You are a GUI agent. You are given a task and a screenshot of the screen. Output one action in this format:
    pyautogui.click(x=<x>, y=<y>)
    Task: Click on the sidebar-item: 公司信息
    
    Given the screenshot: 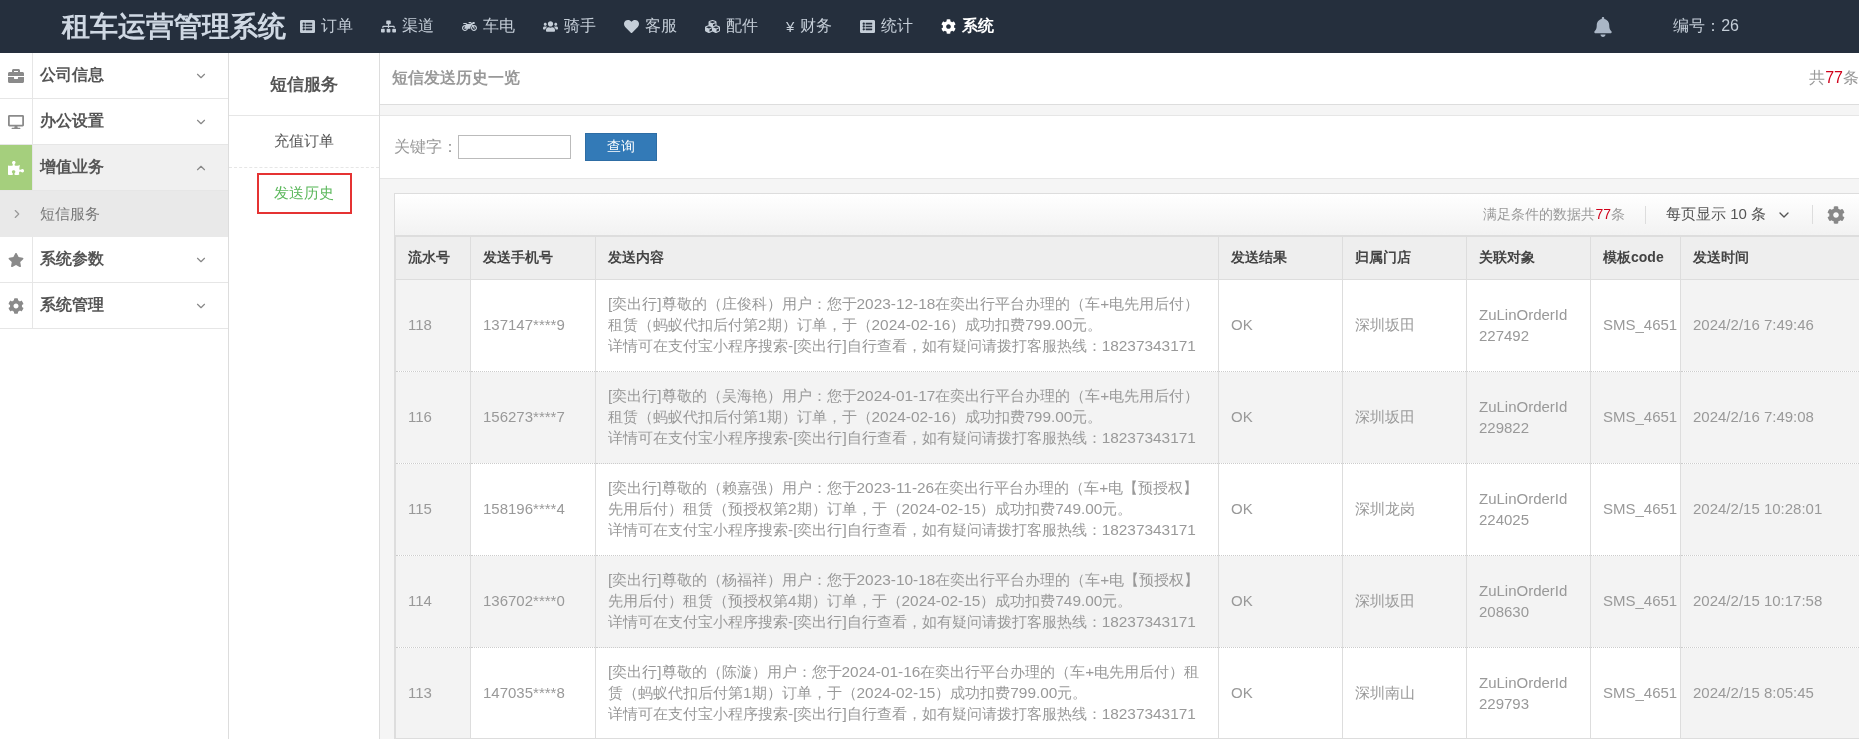 What is the action you would take?
    pyautogui.click(x=114, y=76)
    